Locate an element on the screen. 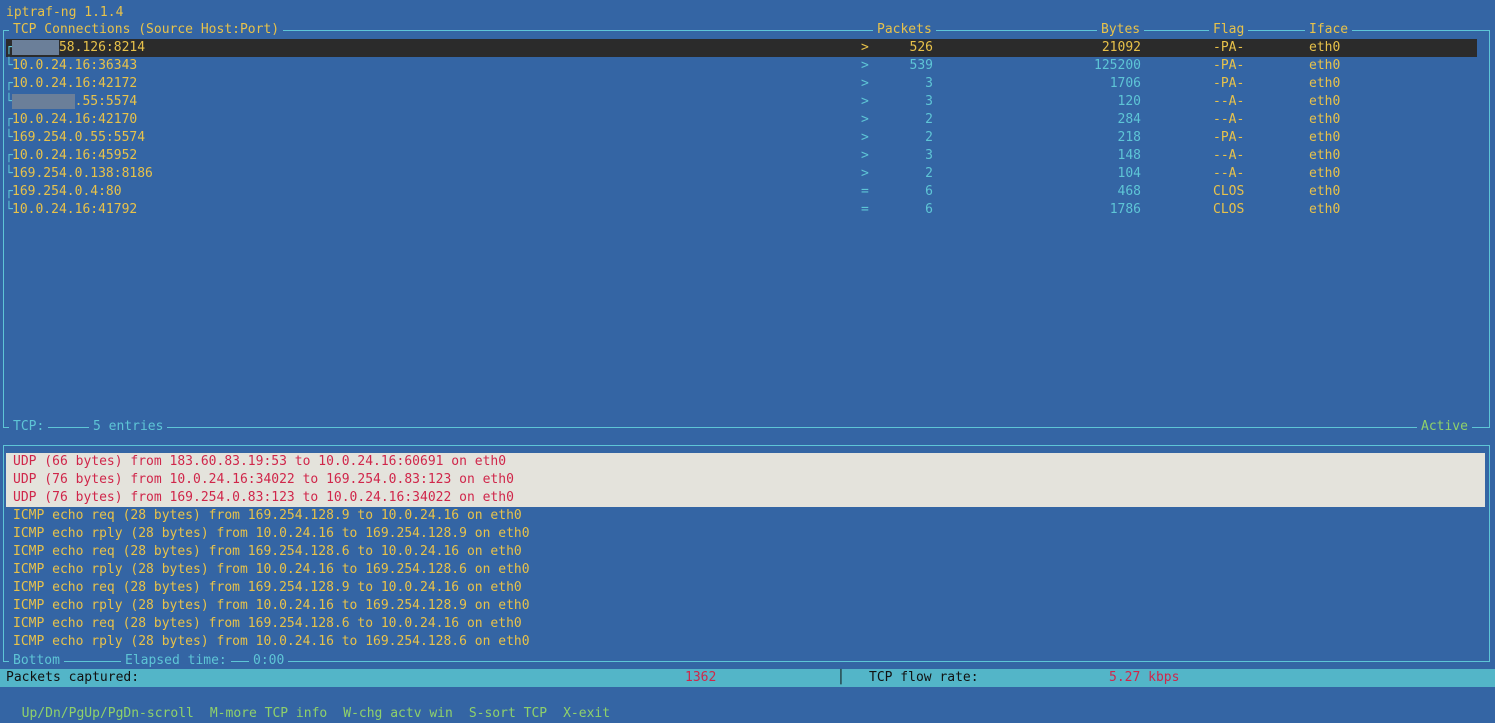  byte-count: 284 is located at coordinates (1129, 119).